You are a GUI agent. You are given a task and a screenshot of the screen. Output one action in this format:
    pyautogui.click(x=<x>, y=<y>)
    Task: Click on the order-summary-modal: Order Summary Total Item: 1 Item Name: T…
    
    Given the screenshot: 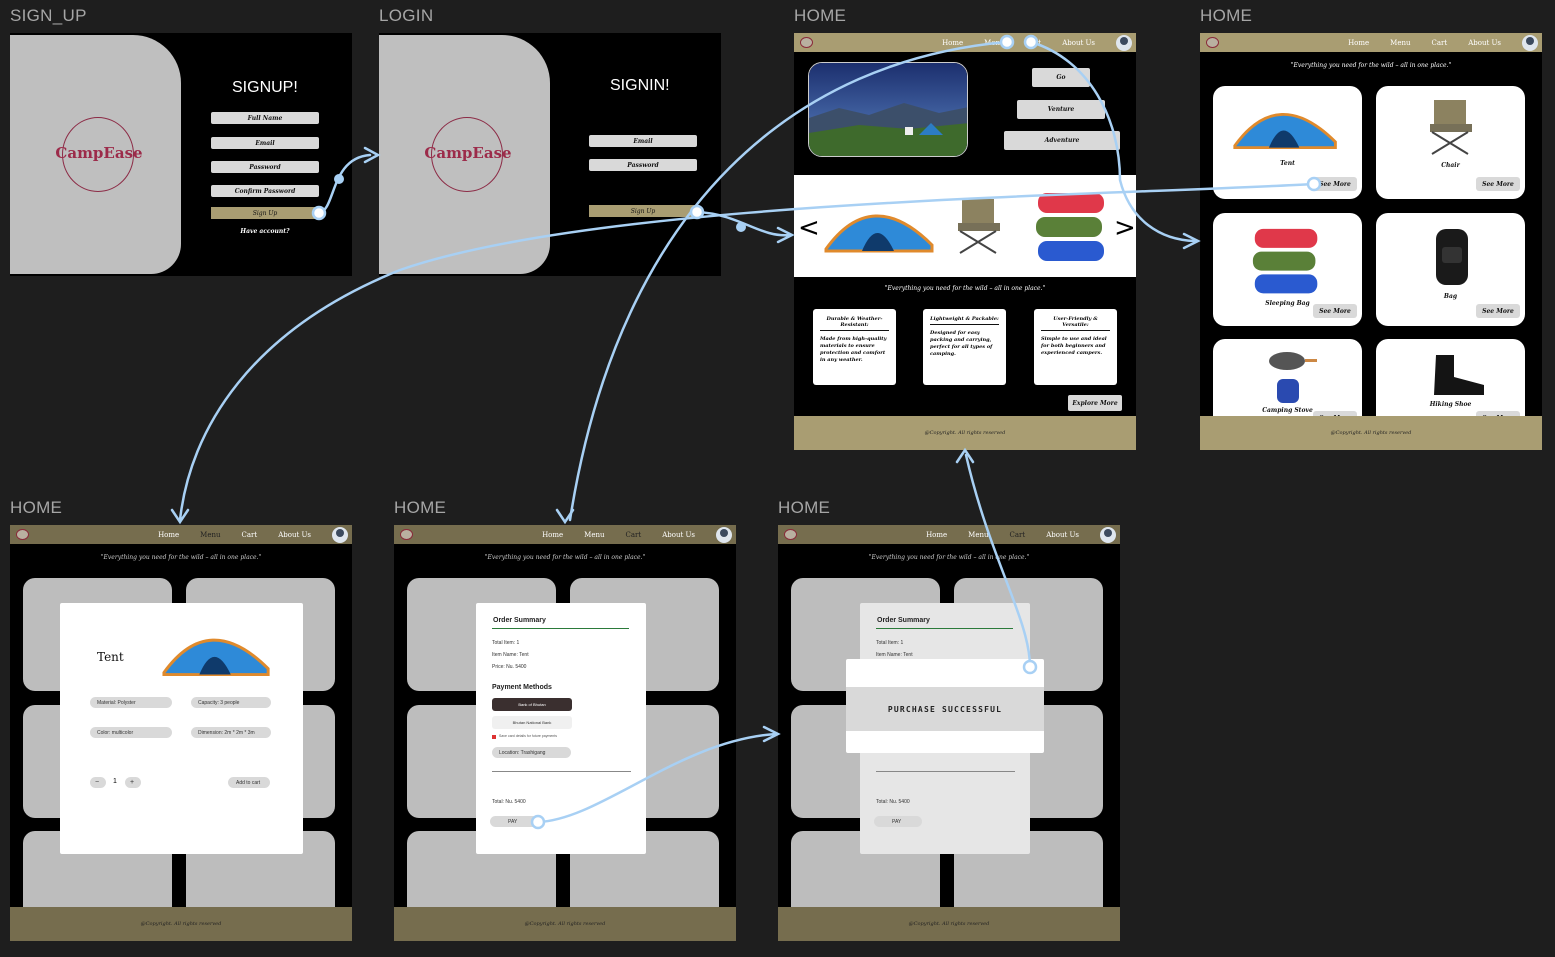 What is the action you would take?
    pyautogui.click(x=561, y=728)
    